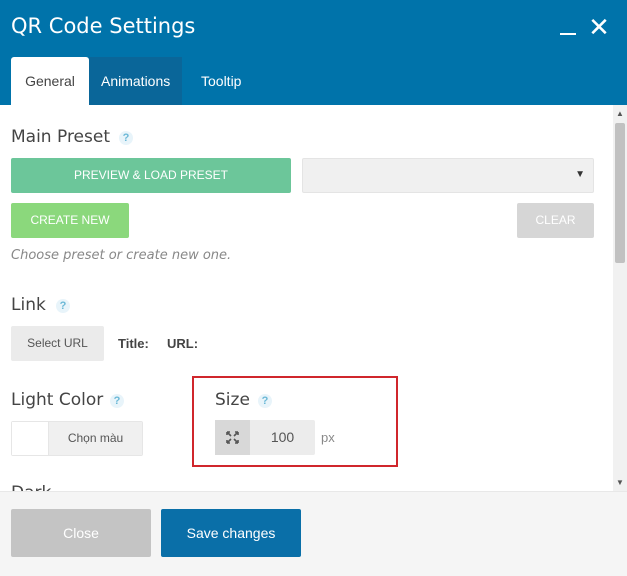  I want to click on clear-button: CLEAR, so click(555, 220).